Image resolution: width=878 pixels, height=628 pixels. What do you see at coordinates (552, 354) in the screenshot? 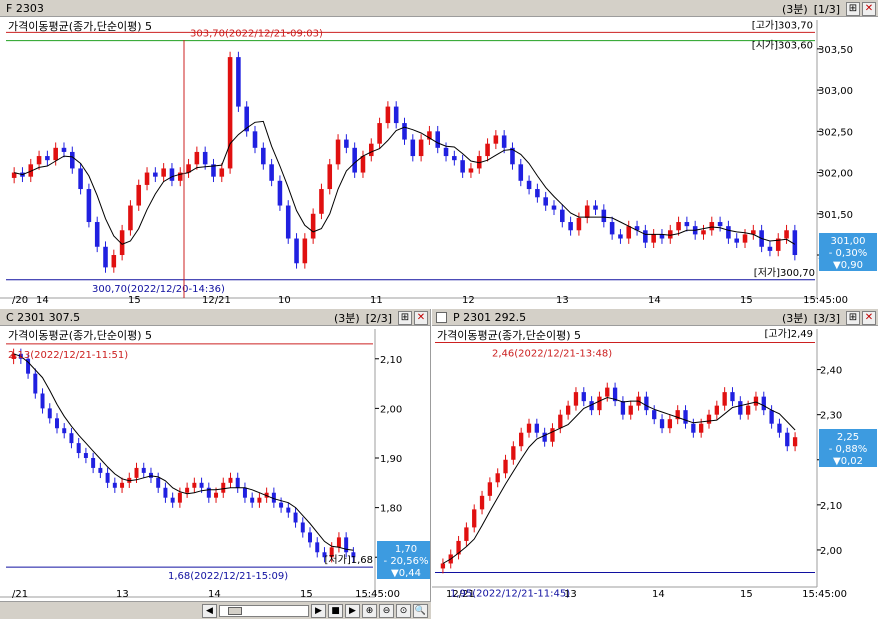
I see `high-annotation: 2,46(2022/12/21-13:48)` at bounding box center [552, 354].